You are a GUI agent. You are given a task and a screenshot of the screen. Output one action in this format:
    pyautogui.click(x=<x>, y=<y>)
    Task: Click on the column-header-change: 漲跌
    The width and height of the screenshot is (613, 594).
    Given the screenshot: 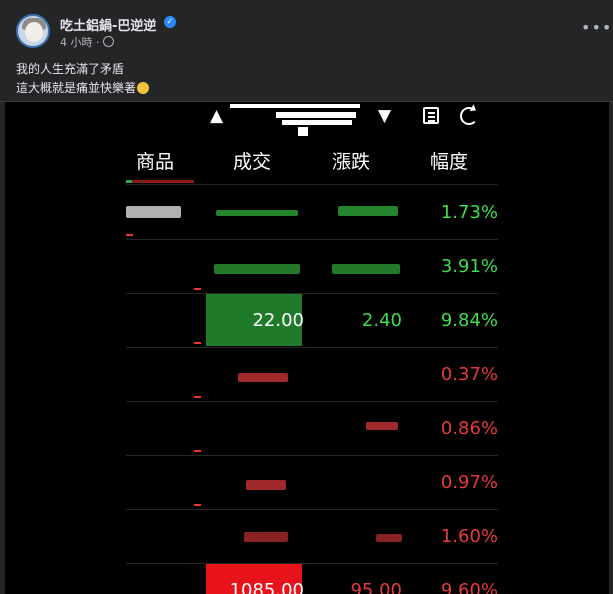 What is the action you would take?
    pyautogui.click(x=351, y=162)
    